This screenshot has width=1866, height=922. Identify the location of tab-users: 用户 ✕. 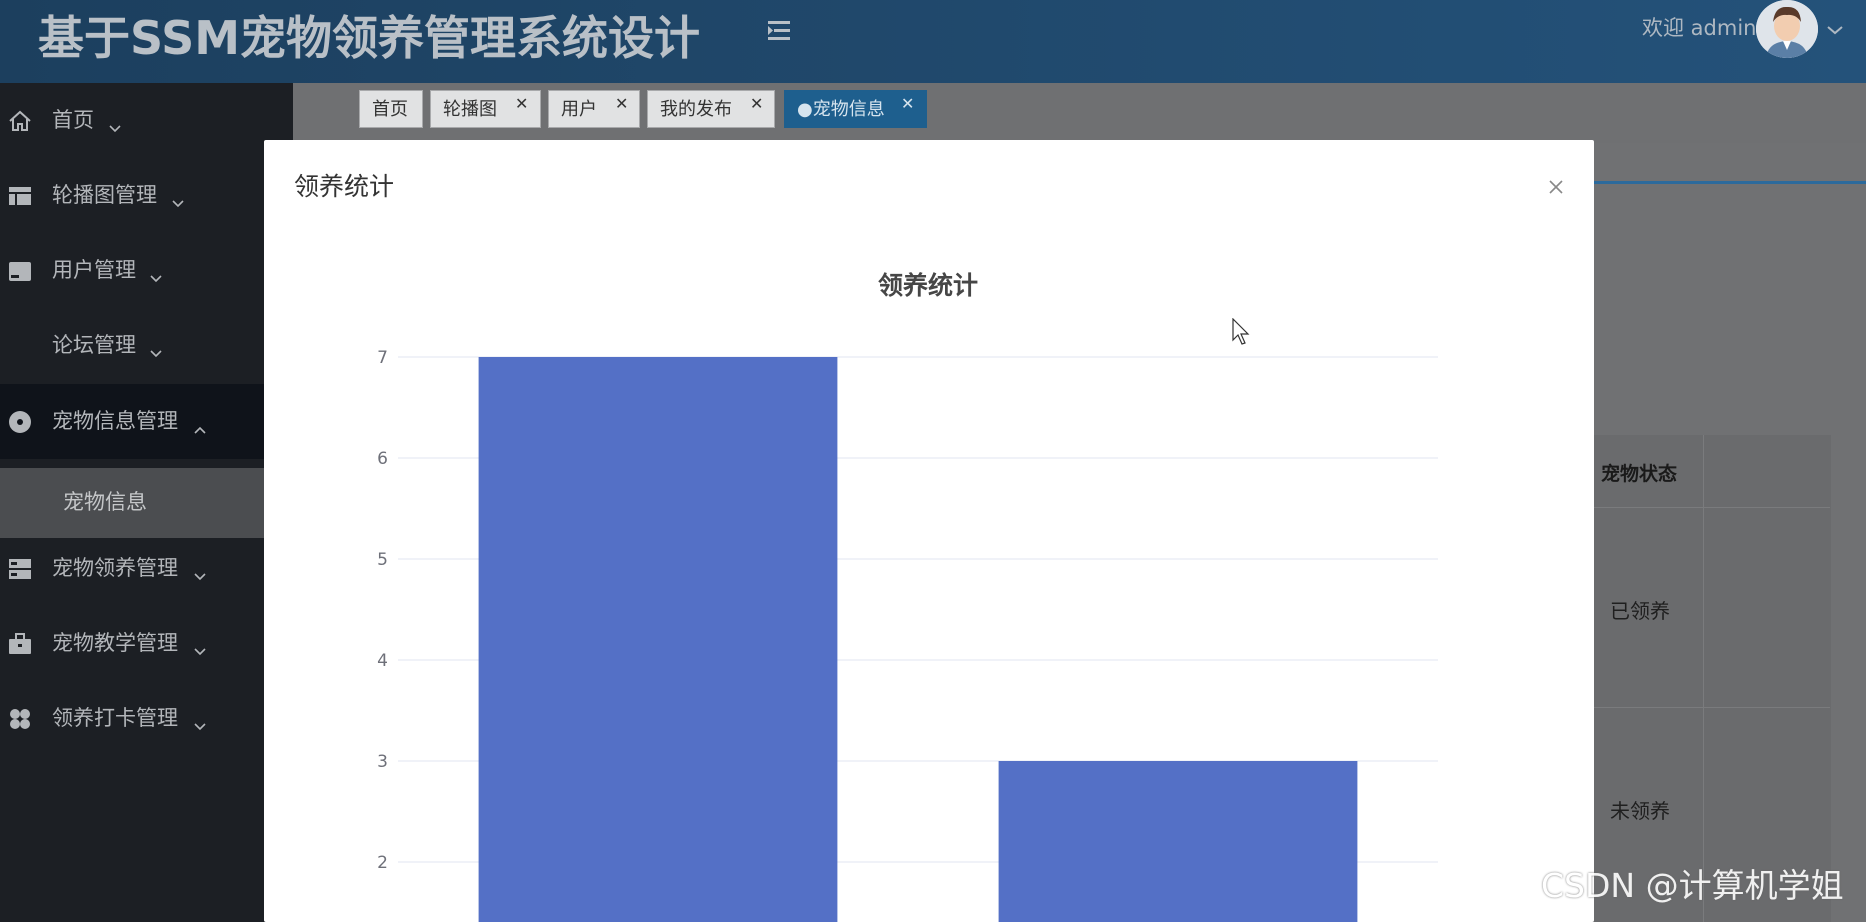
(594, 109).